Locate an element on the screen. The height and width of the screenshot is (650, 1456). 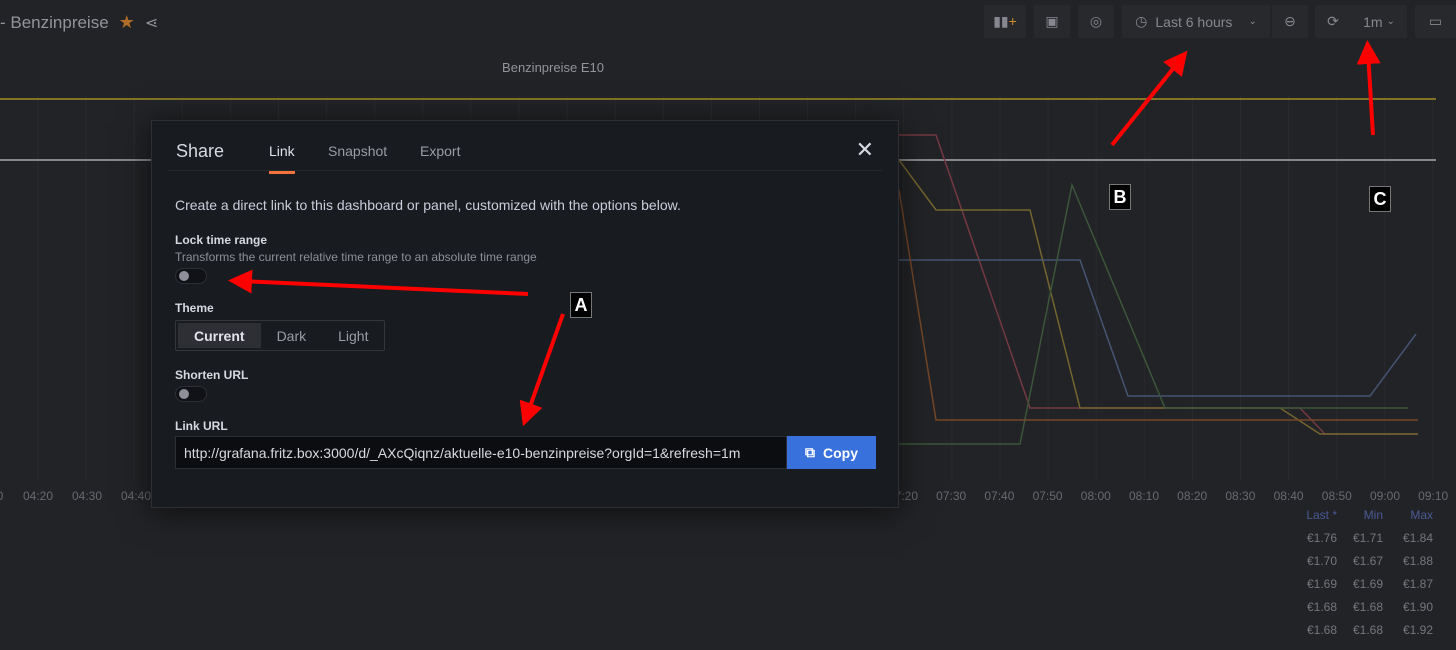
theme-option-dark: Dark is located at coordinates (292, 335).